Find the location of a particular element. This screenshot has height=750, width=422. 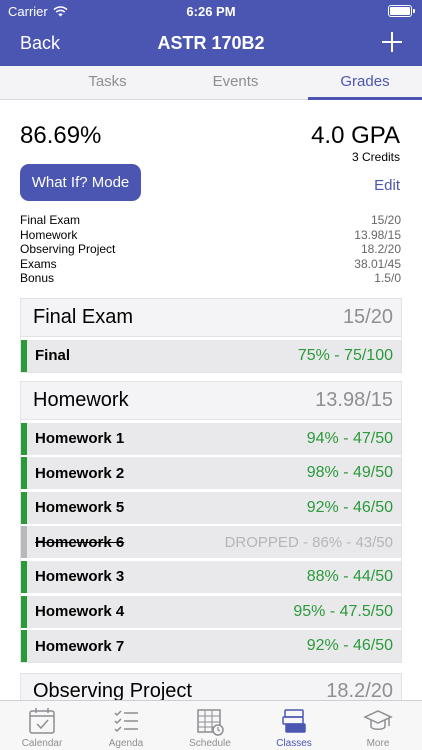

edit-button: Edit is located at coordinates (387, 185).